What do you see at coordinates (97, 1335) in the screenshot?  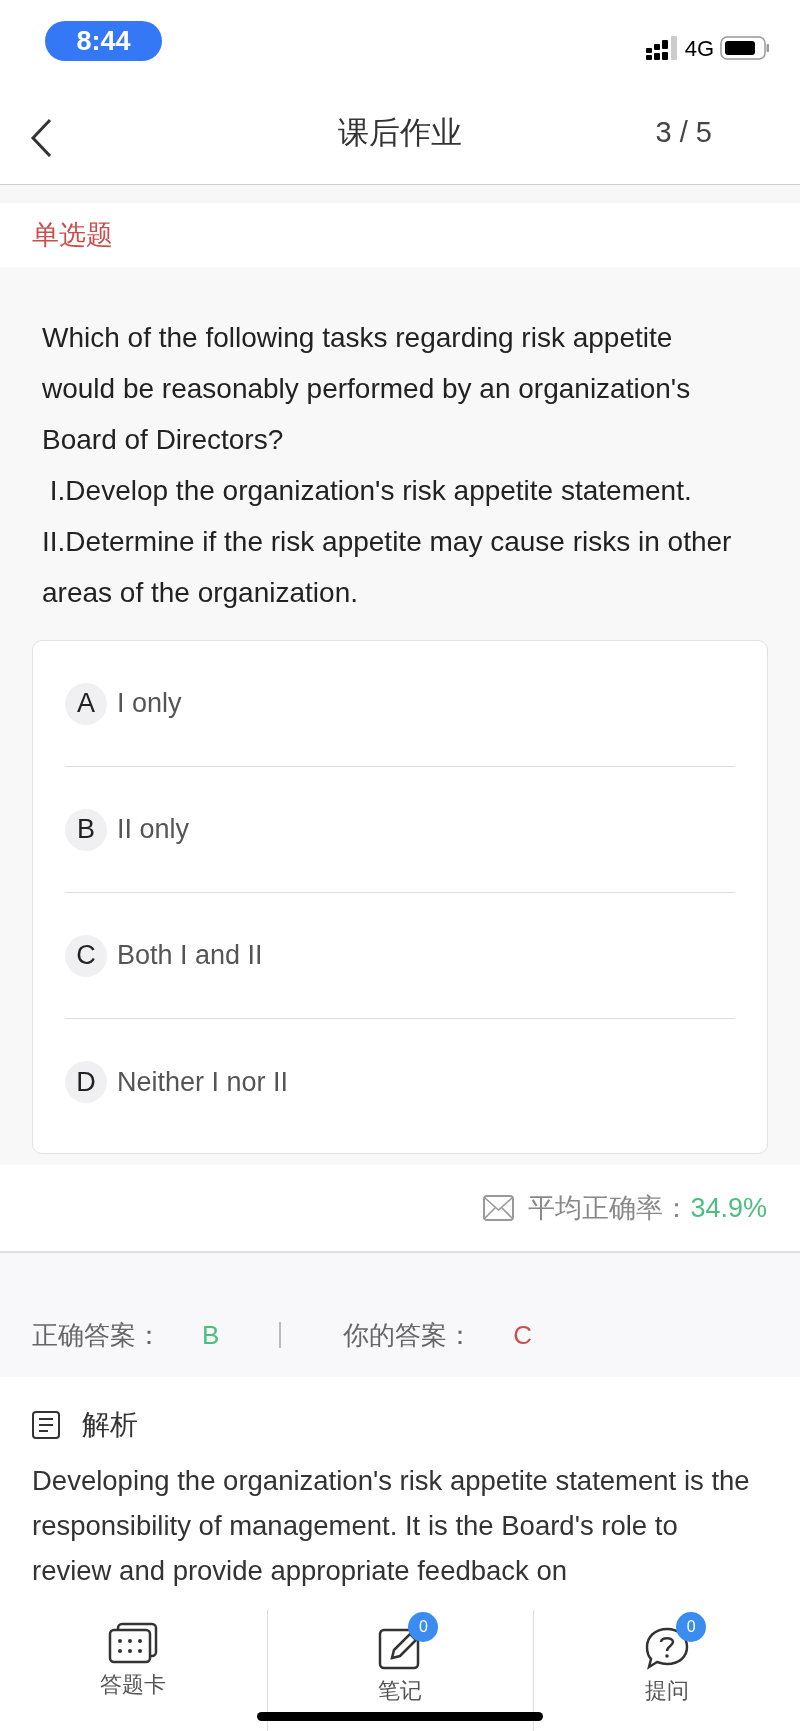 I see `answer-label: 正确答案：` at bounding box center [97, 1335].